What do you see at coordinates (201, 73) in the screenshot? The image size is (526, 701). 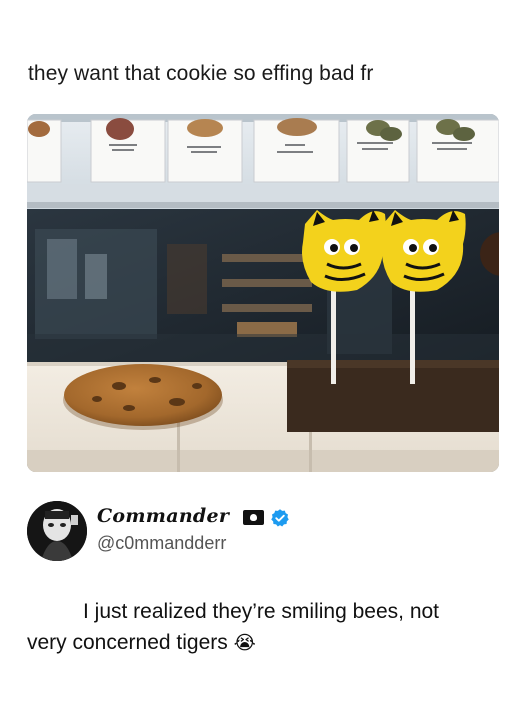 I see `post-caption: they want that cookie so effing bad fr` at bounding box center [201, 73].